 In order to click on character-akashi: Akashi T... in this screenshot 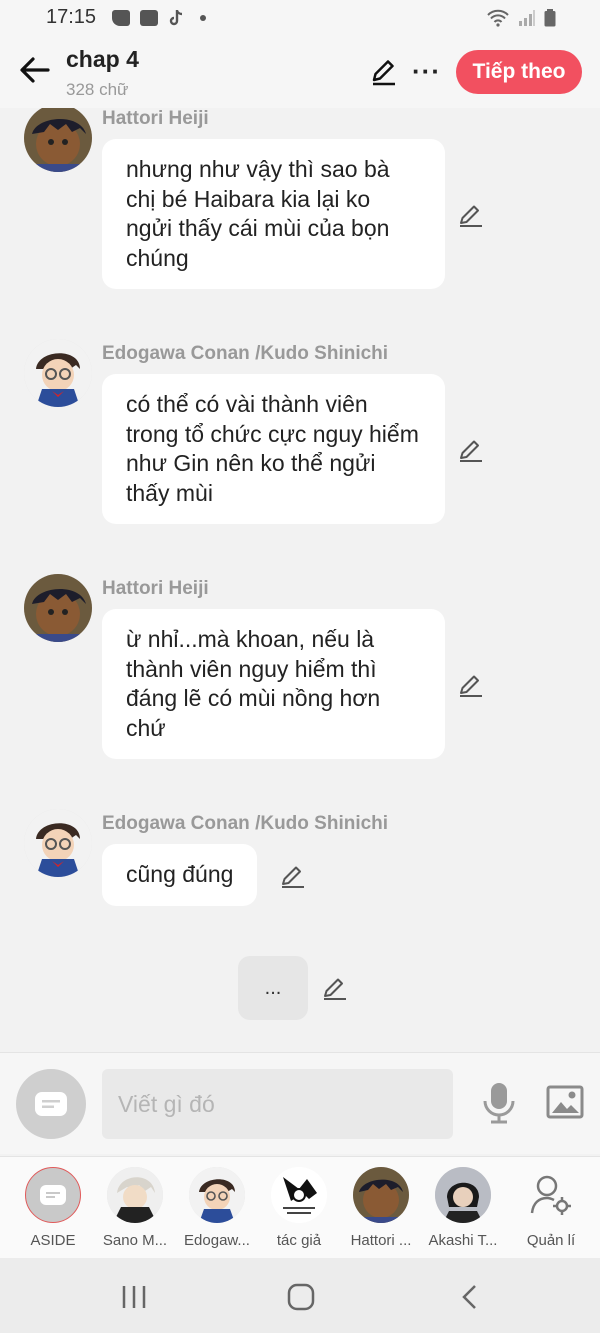, I will do `click(463, 1208)`.